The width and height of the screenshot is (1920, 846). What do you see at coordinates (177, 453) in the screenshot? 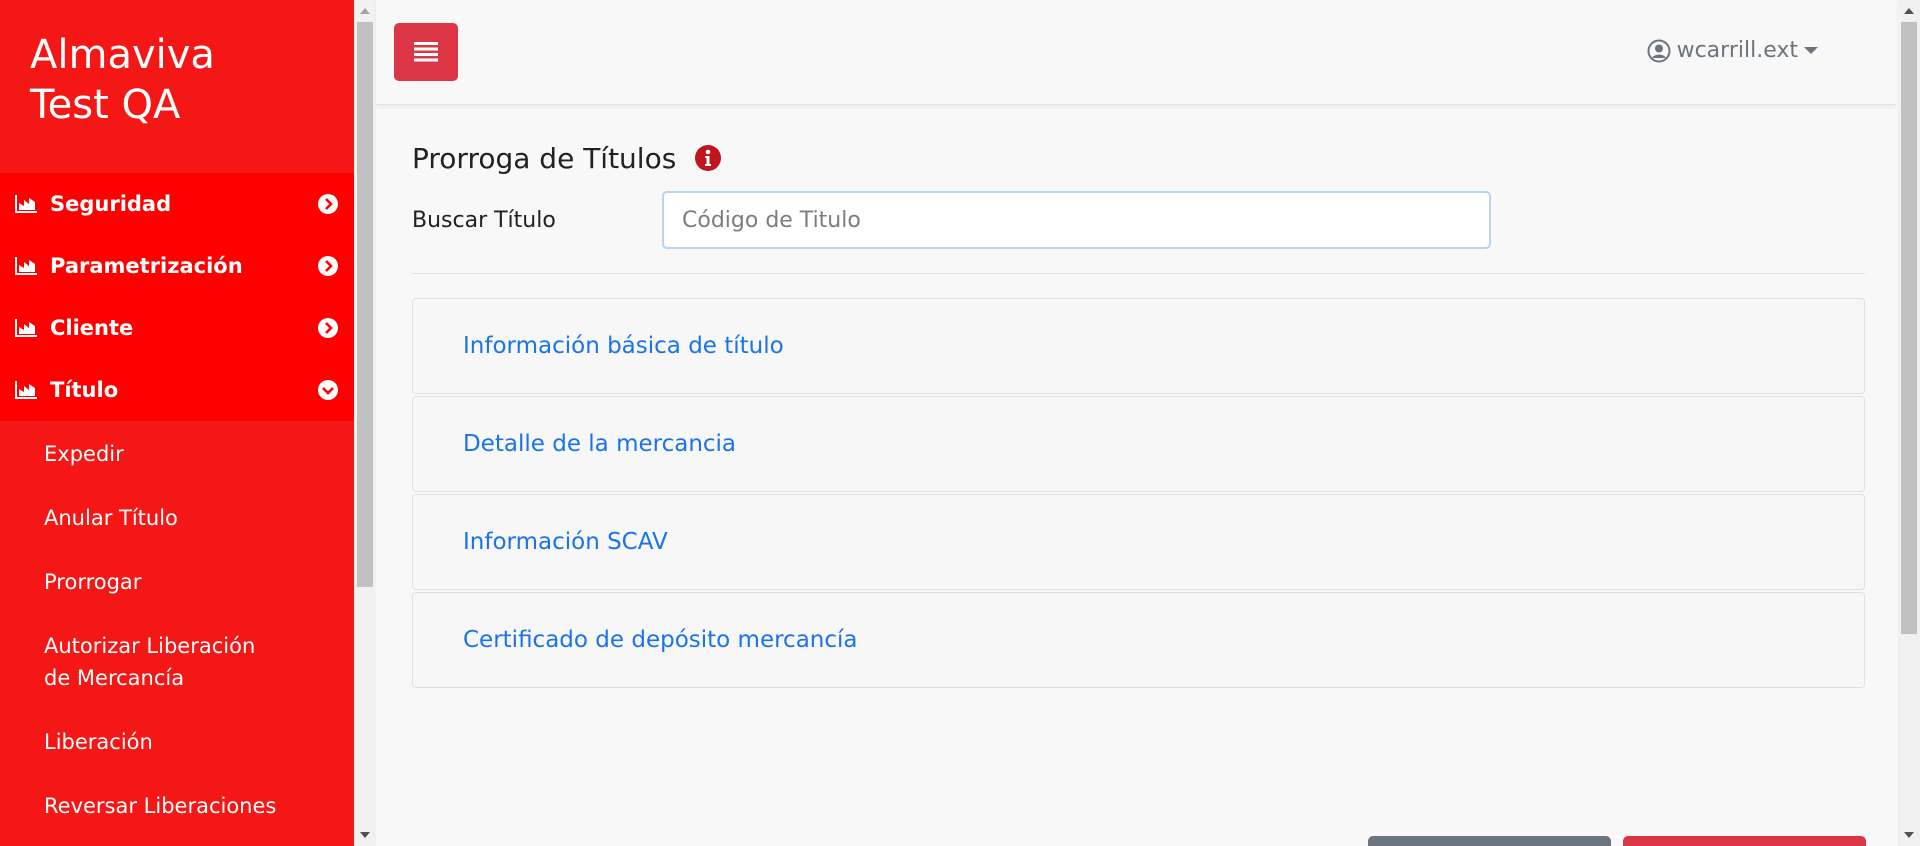
I see `sidebar-subitem-expedir: Expedir` at bounding box center [177, 453].